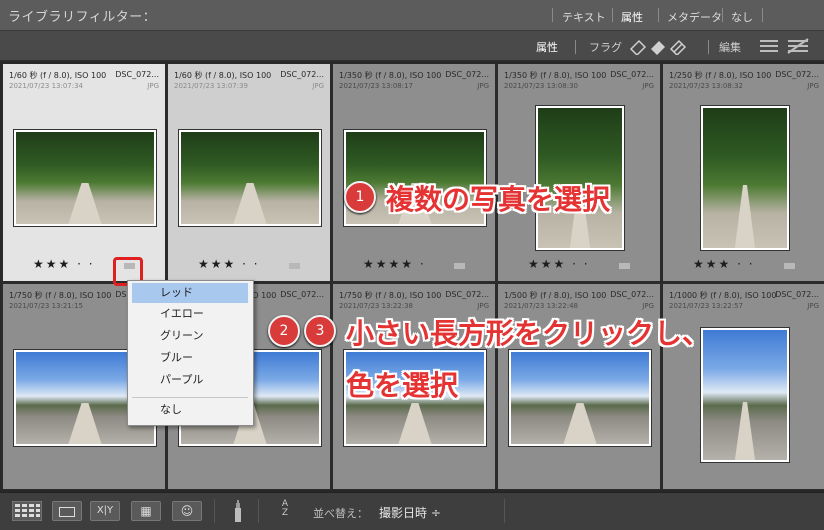 This screenshot has width=824, height=530. Describe the element at coordinates (211, 86) in the screenshot. I see `capture-date: 2021/07/23 13:07:39` at that location.